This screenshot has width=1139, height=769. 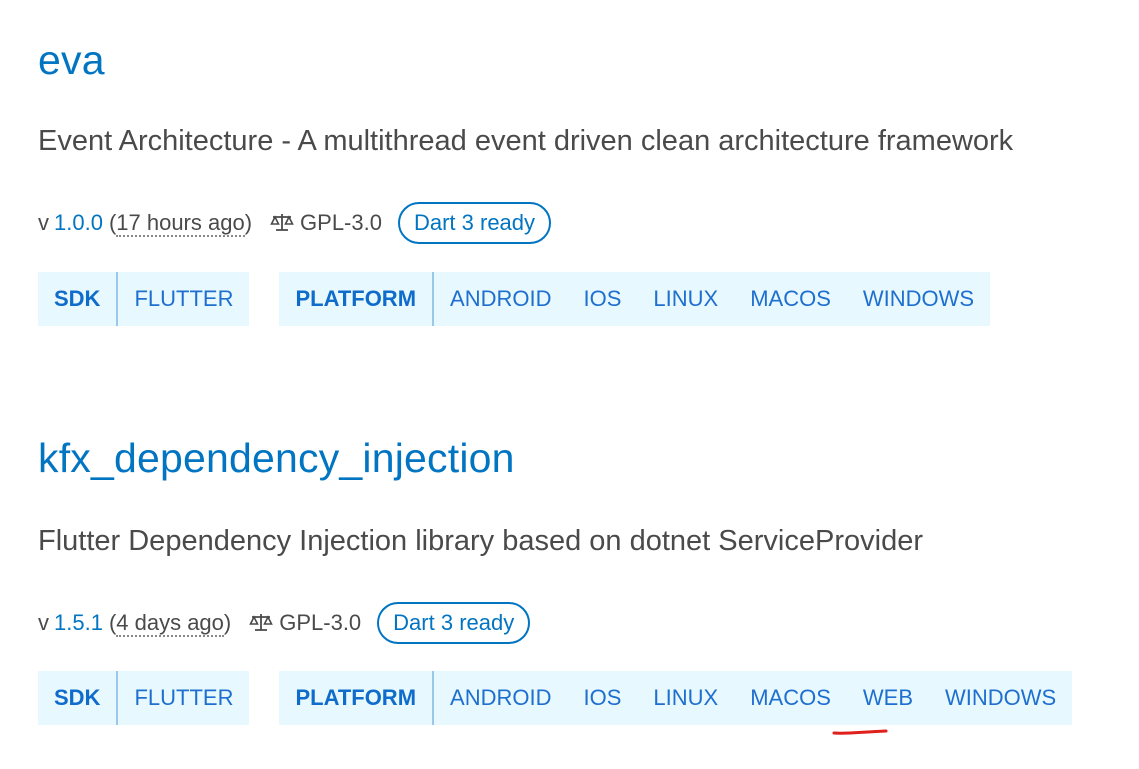 I want to click on version-link: 1.5.1, so click(x=78, y=623).